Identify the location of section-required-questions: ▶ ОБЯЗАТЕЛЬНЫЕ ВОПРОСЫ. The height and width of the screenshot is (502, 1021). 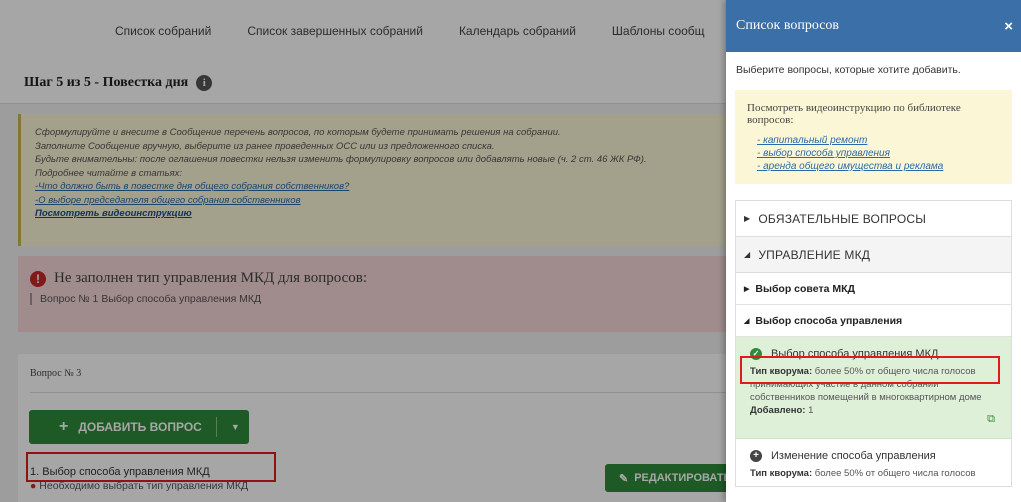
(873, 219).